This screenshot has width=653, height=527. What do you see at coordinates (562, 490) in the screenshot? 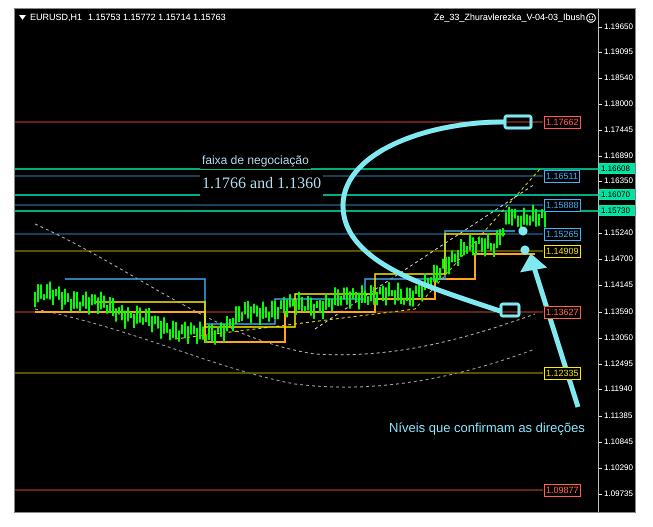
I see `price-level-label: 1.09877` at bounding box center [562, 490].